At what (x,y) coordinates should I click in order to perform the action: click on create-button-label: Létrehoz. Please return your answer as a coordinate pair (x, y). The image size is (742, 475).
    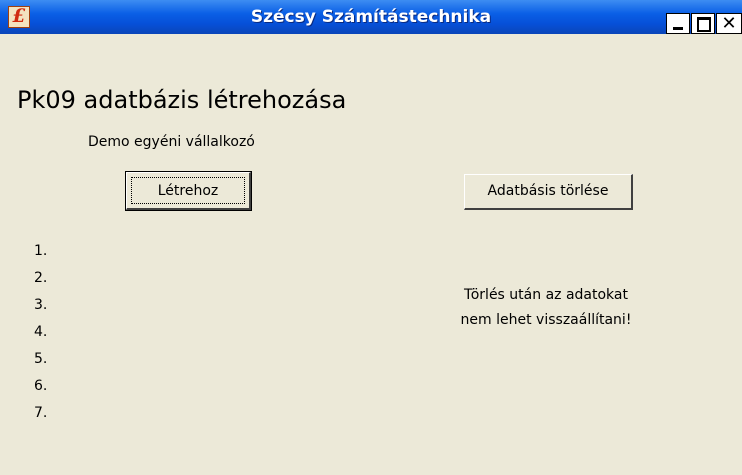
    Looking at the image, I should click on (188, 190).